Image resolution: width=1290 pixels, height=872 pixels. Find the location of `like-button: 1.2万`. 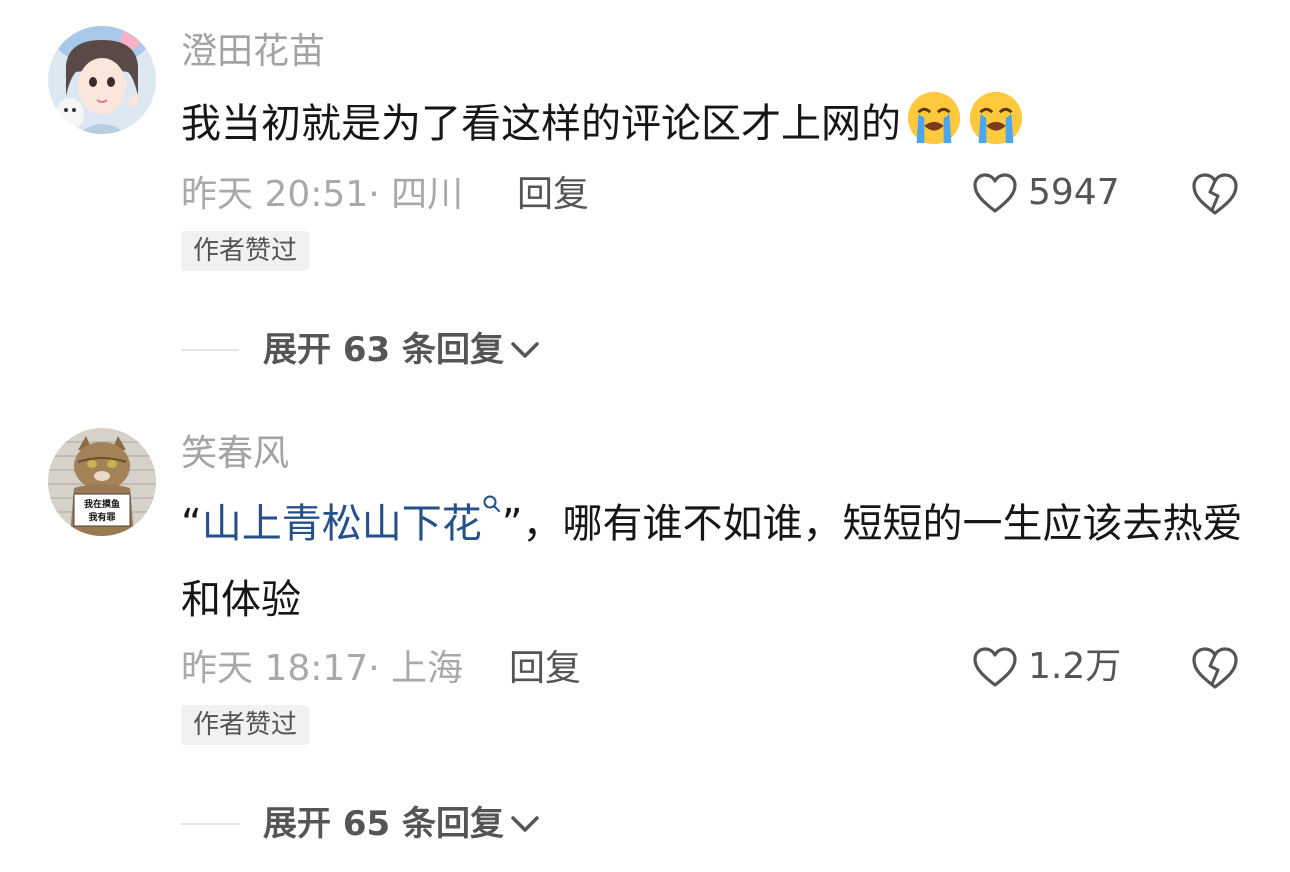

like-button: 1.2万 is located at coordinates (1046, 667).